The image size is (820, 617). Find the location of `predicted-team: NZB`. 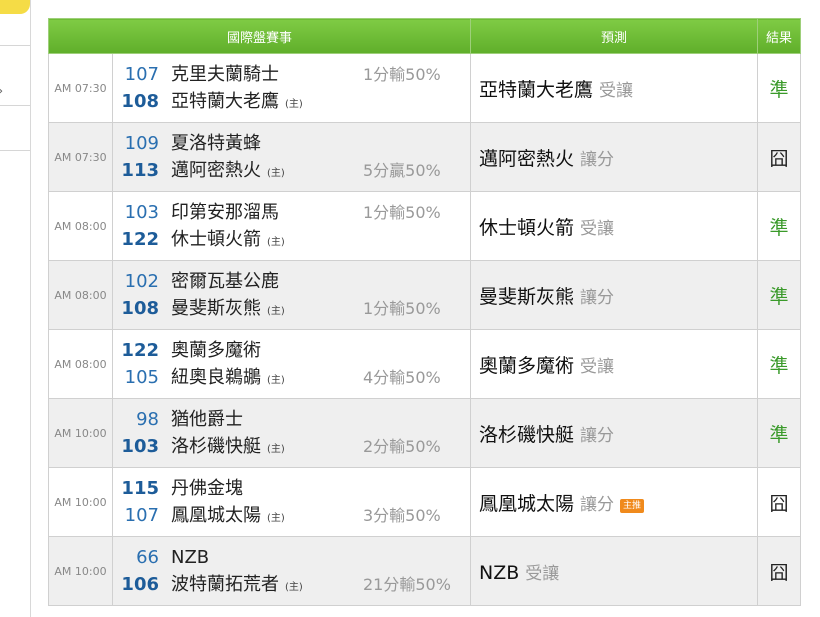

predicted-team: NZB is located at coordinates (499, 572).